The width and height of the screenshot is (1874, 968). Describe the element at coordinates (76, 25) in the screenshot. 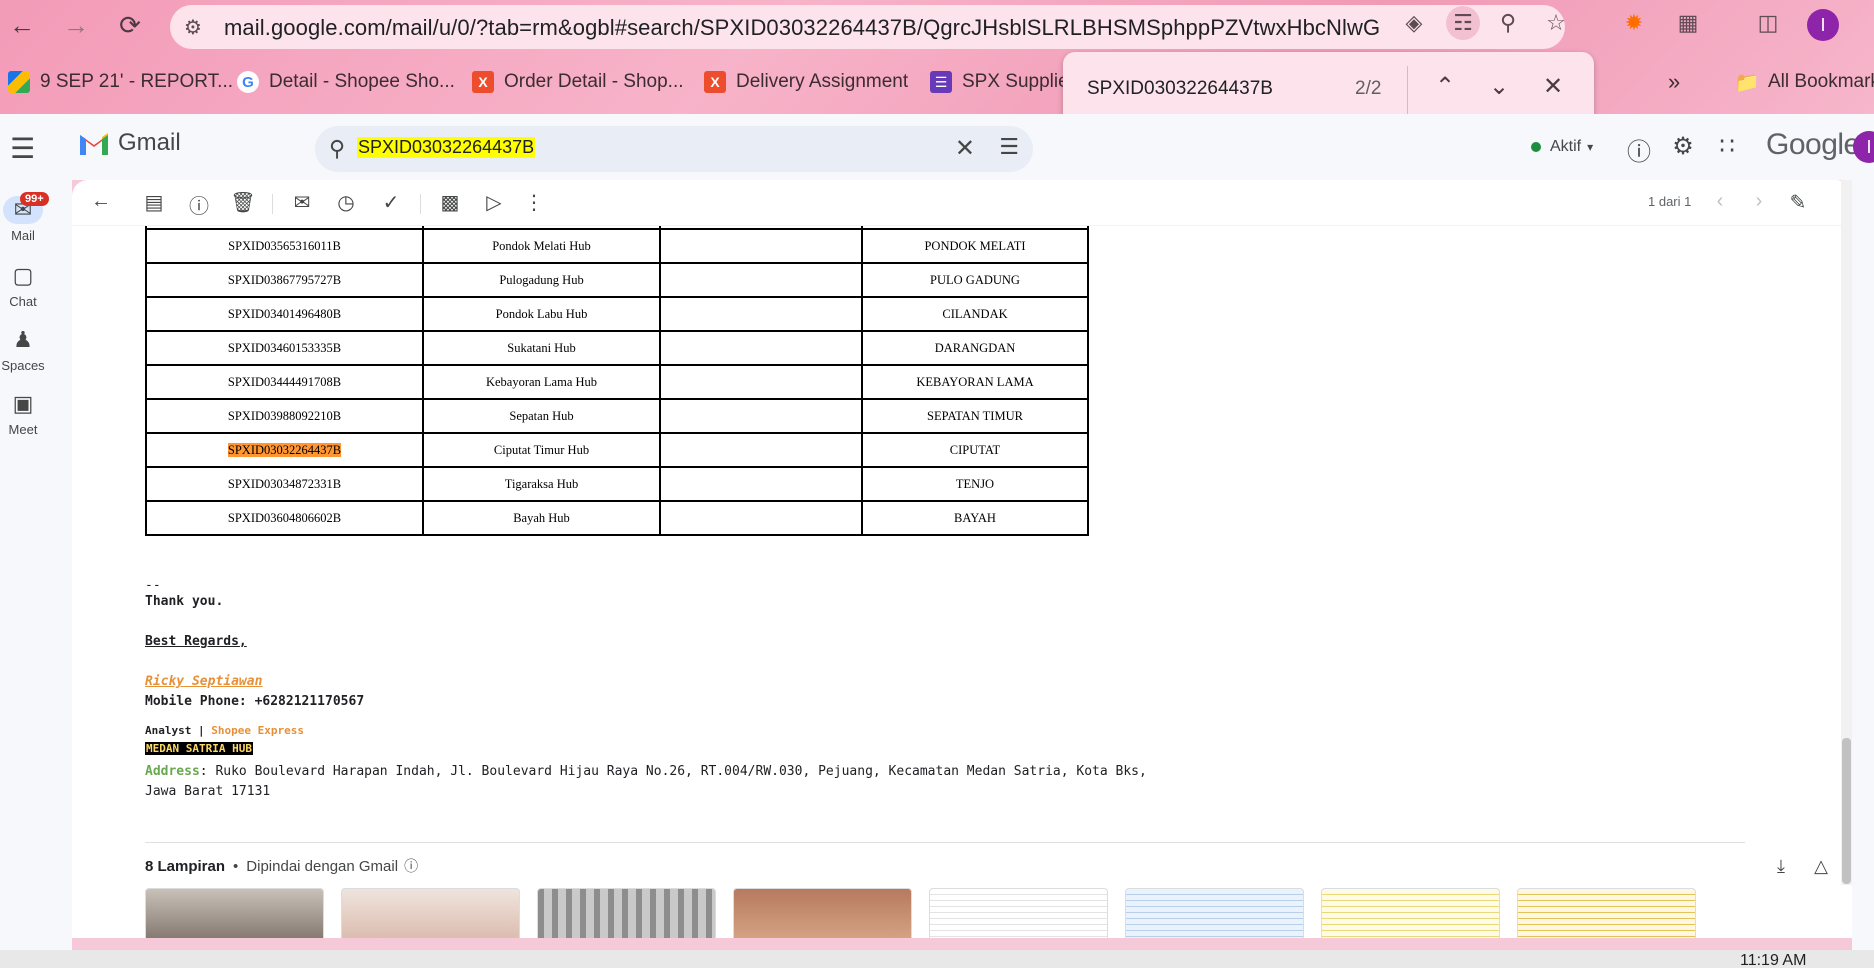

I see `forward-arrow-icon: →` at that location.